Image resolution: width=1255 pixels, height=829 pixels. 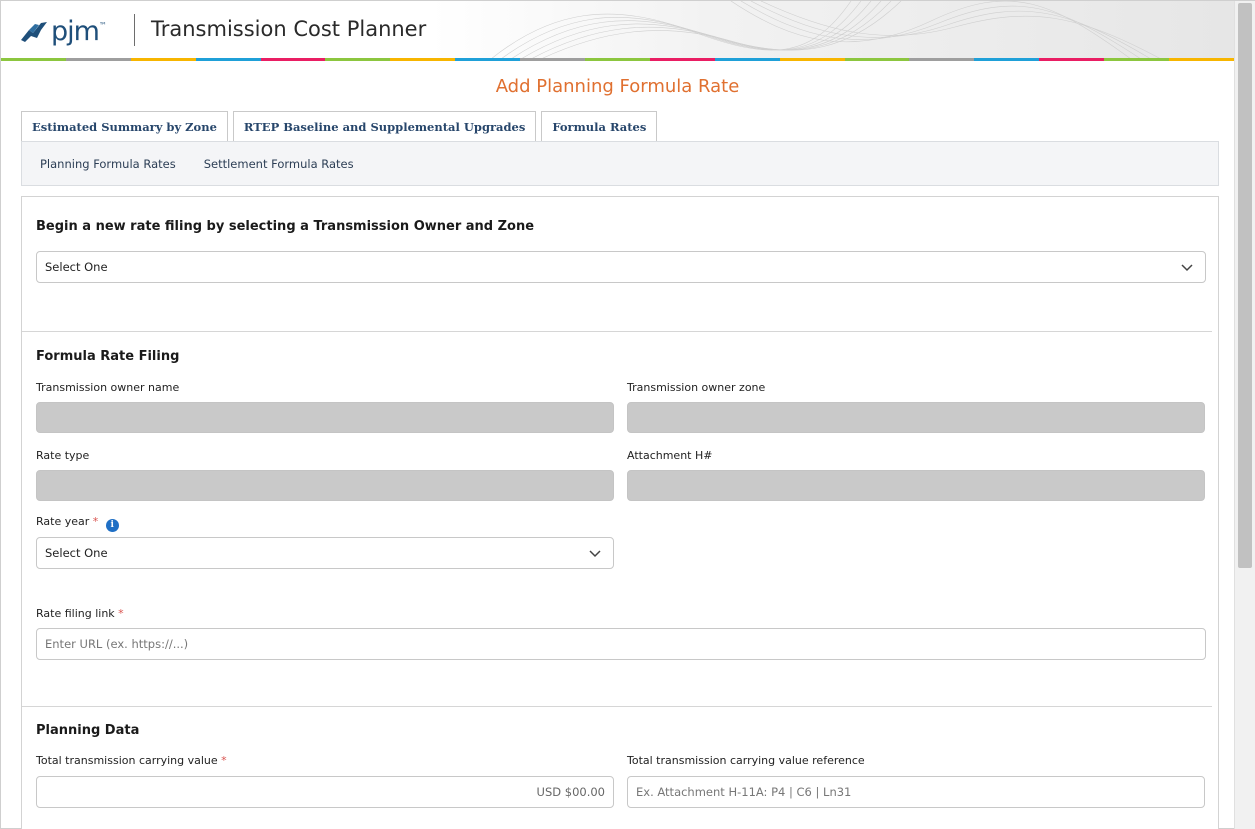 What do you see at coordinates (108, 387) in the screenshot?
I see `transmission-owner-name-label: Transmission owner name` at bounding box center [108, 387].